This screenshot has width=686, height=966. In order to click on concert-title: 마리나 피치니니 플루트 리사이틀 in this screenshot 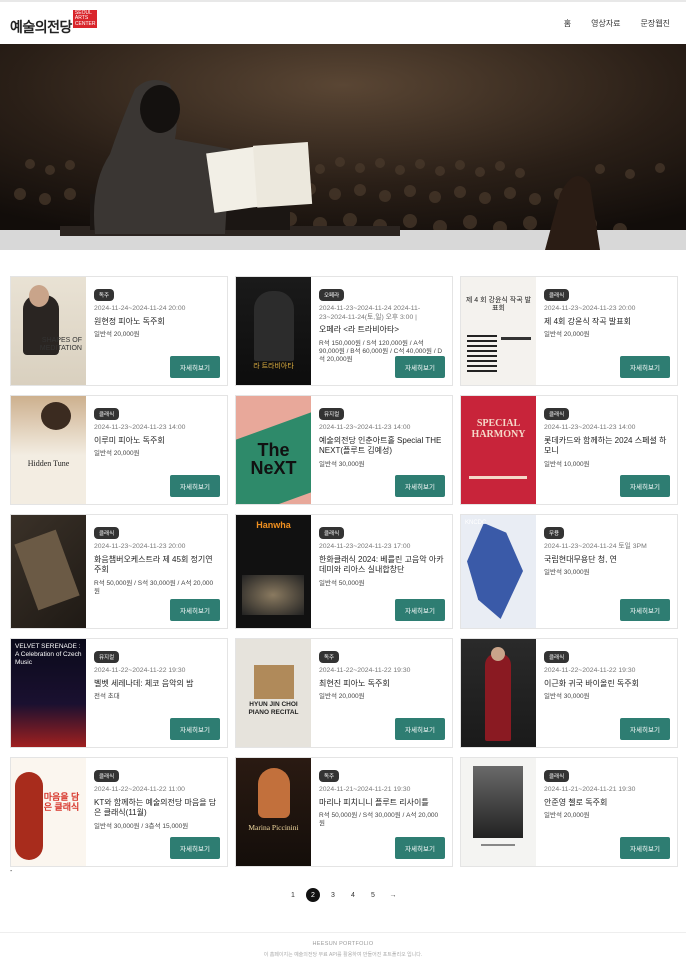, I will do `click(374, 802)`.